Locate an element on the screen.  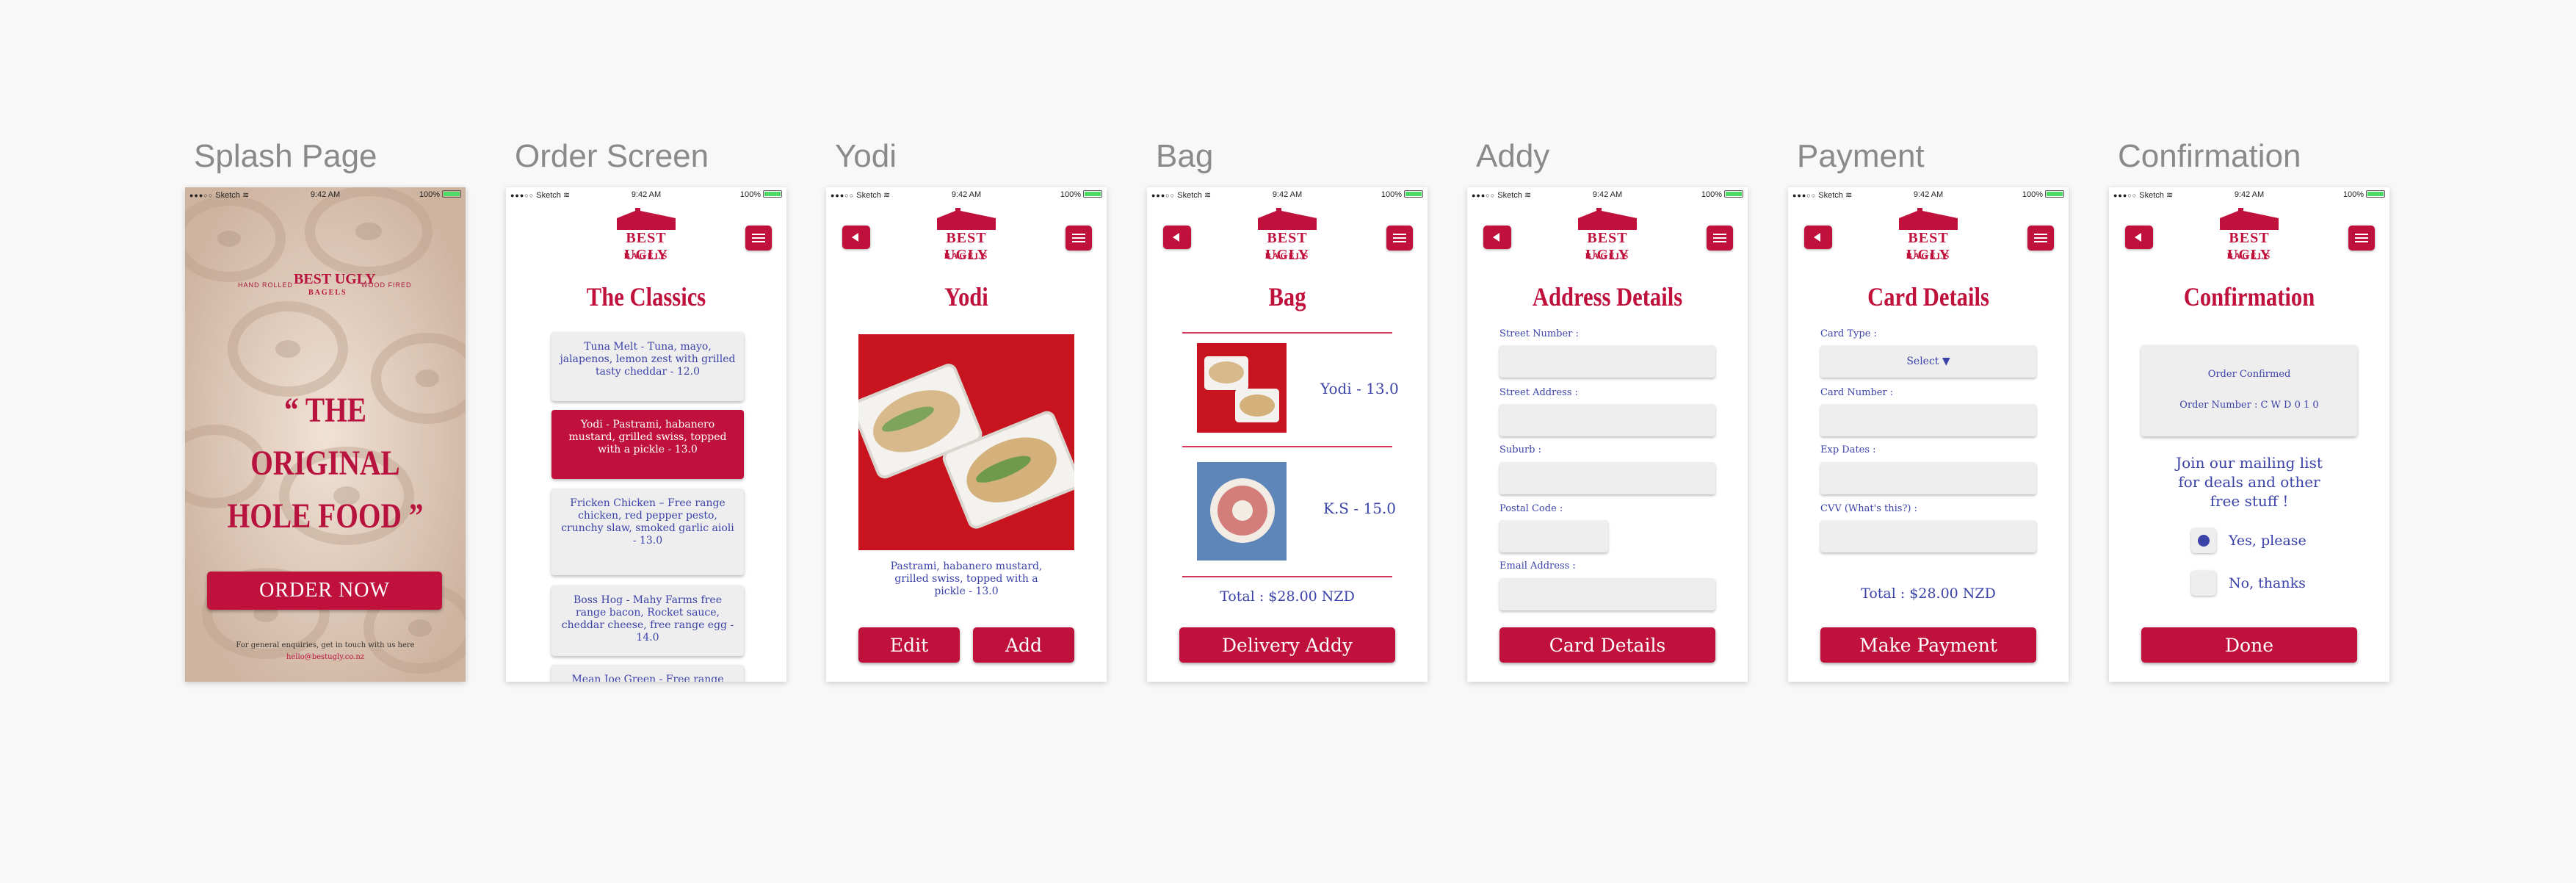
street-address-label: Street Address : is located at coordinates (1538, 392).